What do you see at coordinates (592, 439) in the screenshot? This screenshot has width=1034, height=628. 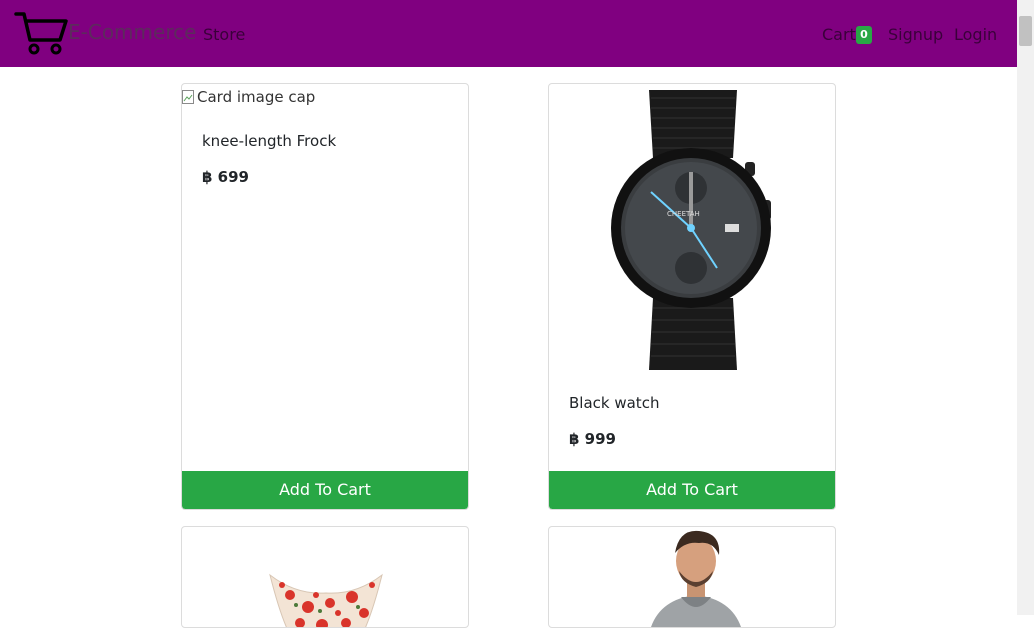 I see `product-price: ฿ 999` at bounding box center [592, 439].